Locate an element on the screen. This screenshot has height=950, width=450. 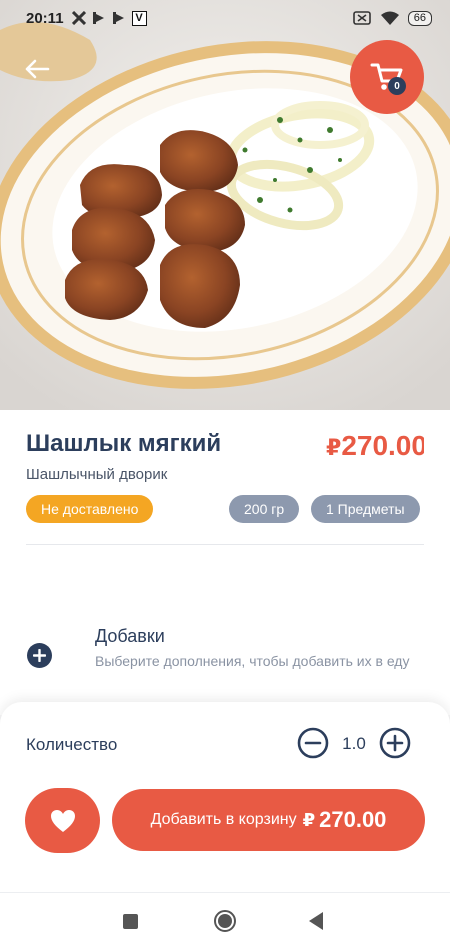
decrease-quantity-button is located at coordinates (313, 743).